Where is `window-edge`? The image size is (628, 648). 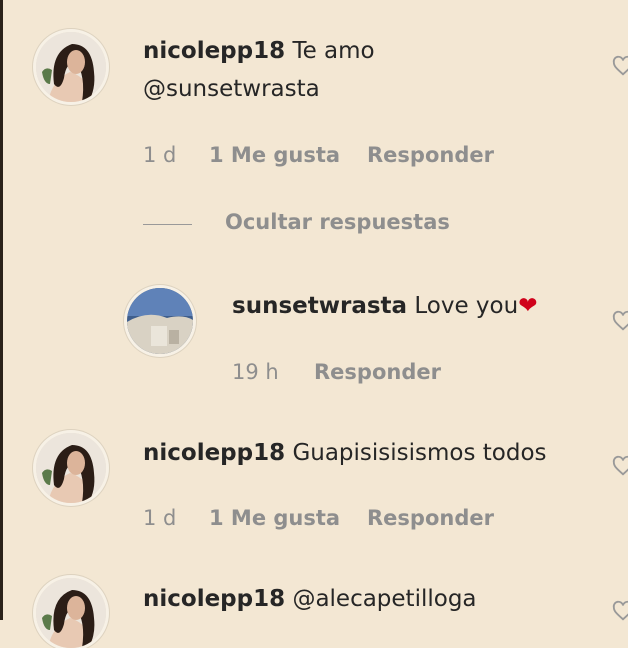 window-edge is located at coordinates (1, 310).